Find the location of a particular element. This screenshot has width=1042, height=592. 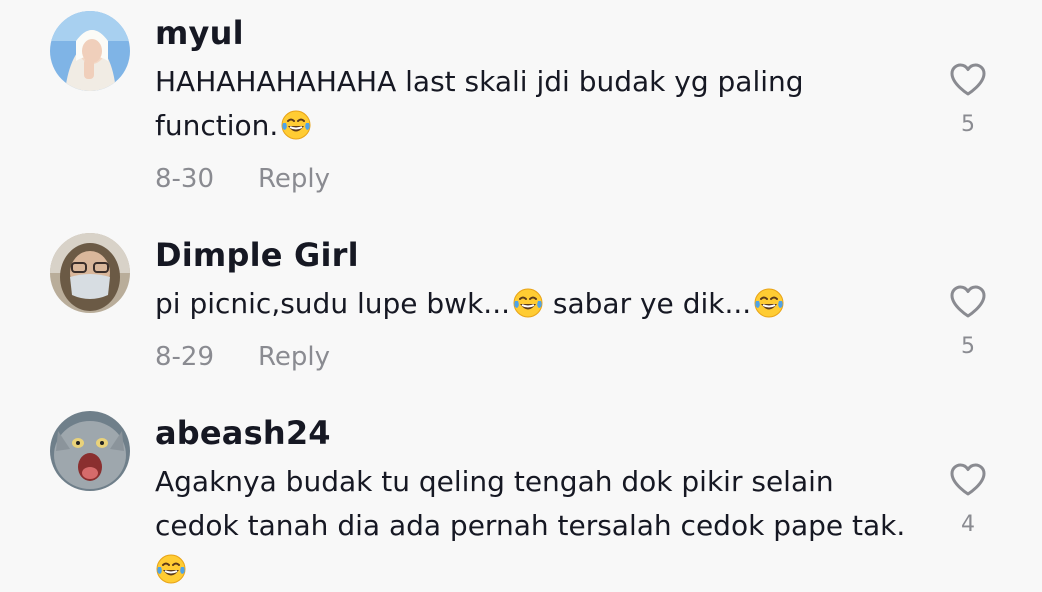

username: abeash24 is located at coordinates (243, 433).